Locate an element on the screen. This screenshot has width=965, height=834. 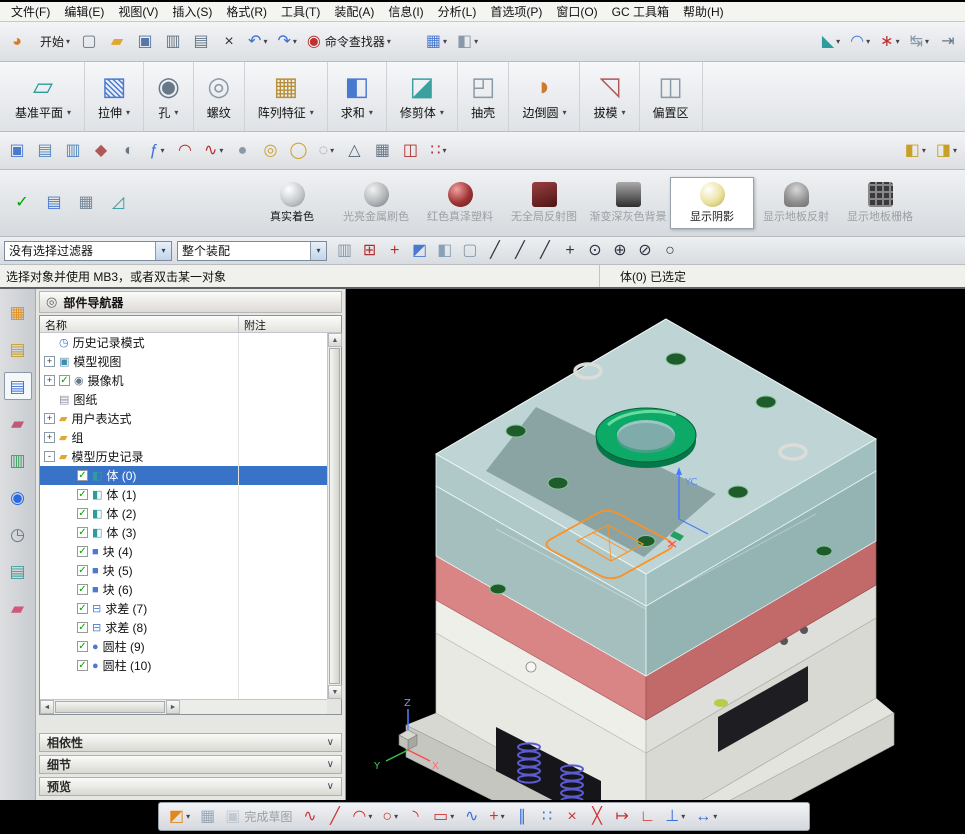
window-layout-icon: ▦ ▾ is located at coordinates (436, 42).